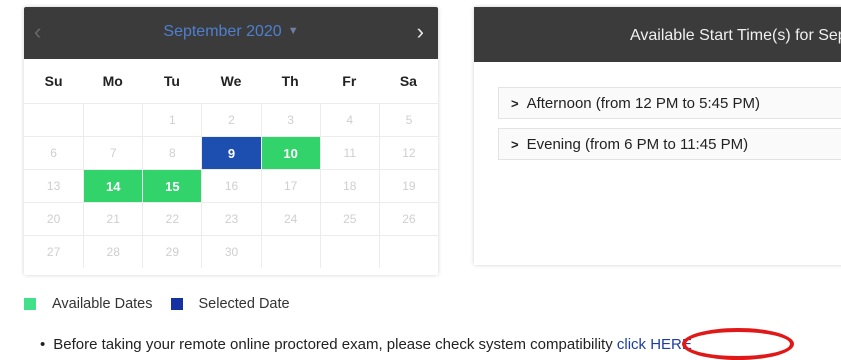  I want to click on day-cell-disabled: 22, so click(172, 218).